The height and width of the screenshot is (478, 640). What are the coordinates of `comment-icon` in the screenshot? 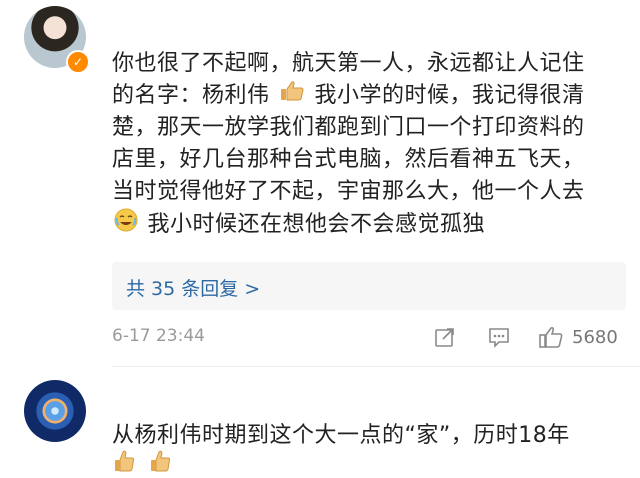 It's located at (499, 338).